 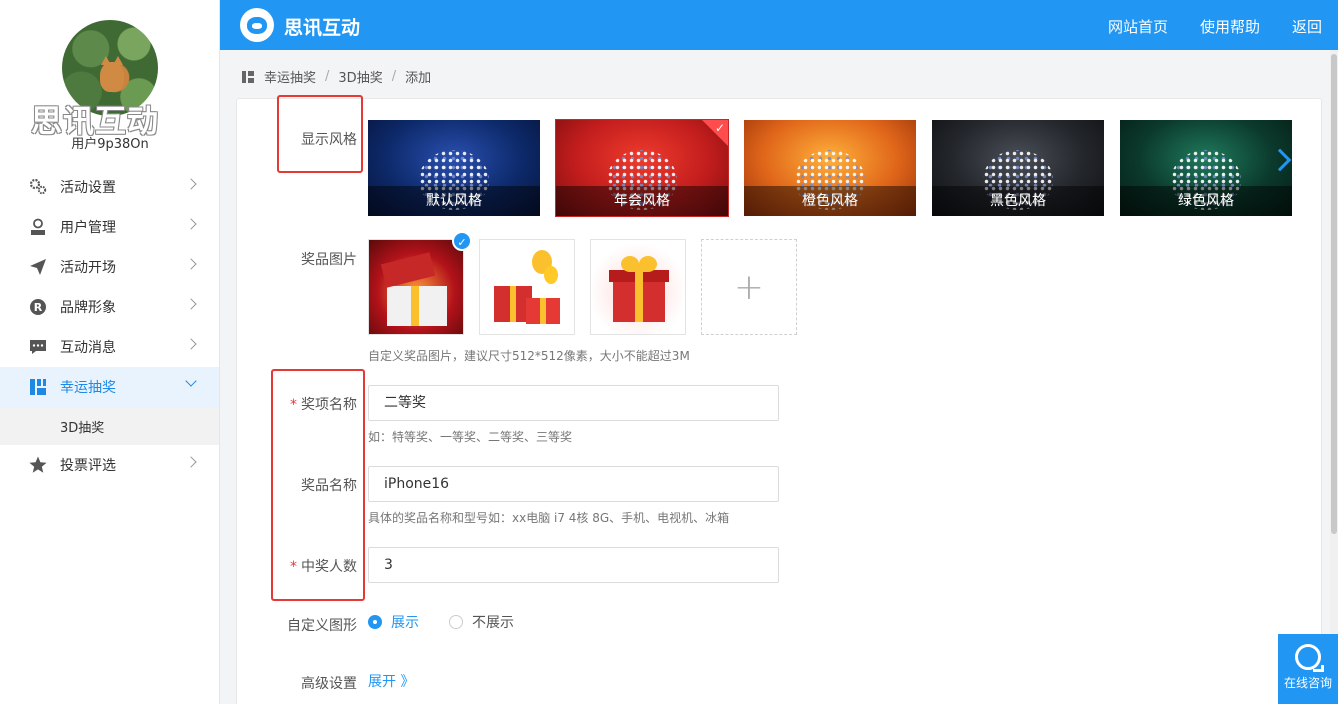 What do you see at coordinates (322, 28) in the screenshot?
I see `logo-text: 思讯互动` at bounding box center [322, 28].